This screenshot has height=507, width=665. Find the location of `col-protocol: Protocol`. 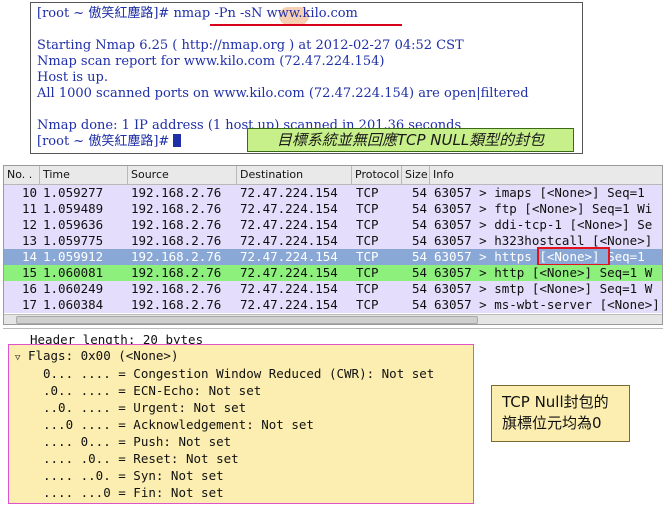

col-protocol: Protocol is located at coordinates (377, 175).